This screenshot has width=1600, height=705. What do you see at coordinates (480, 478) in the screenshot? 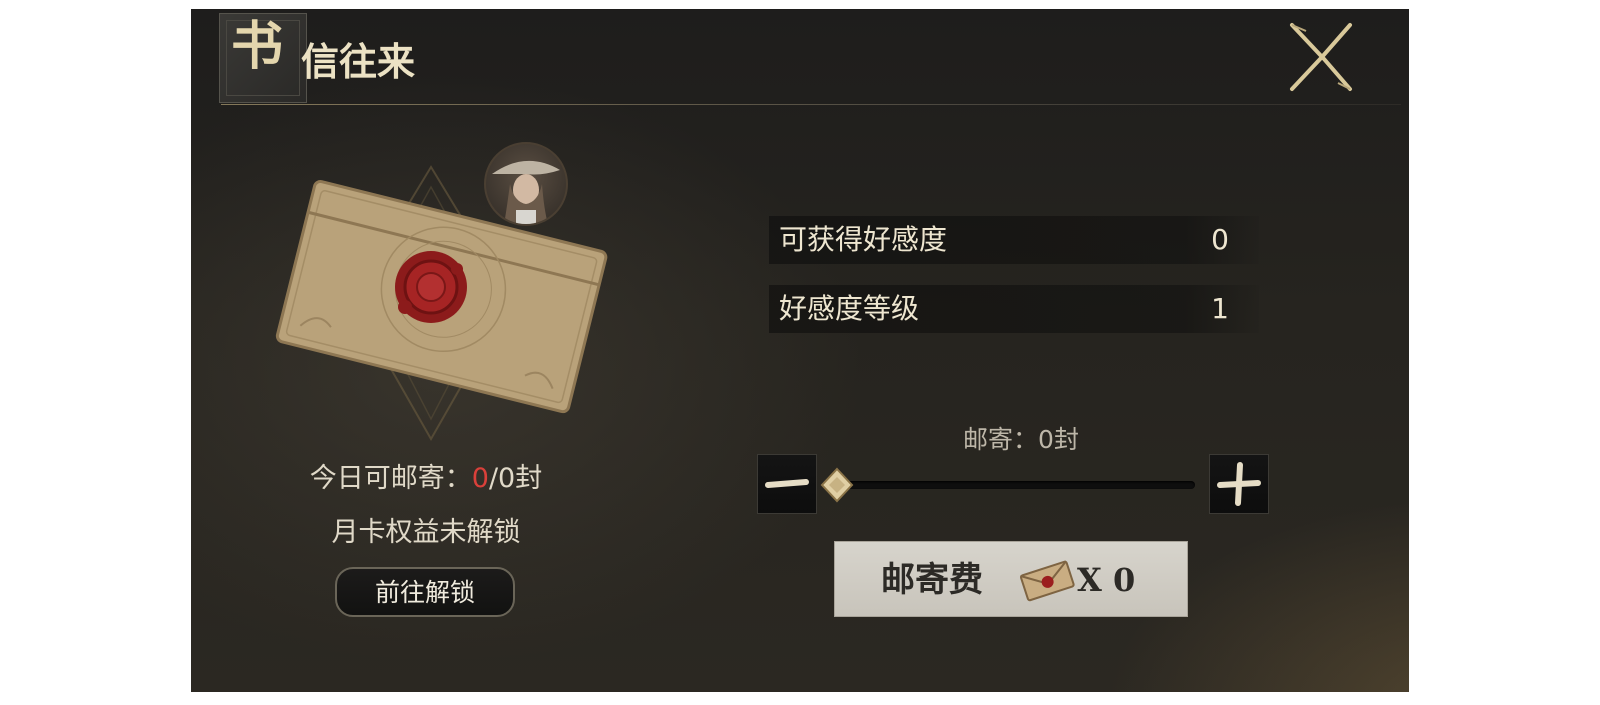
I see `daily-send-used: 0` at bounding box center [480, 478].